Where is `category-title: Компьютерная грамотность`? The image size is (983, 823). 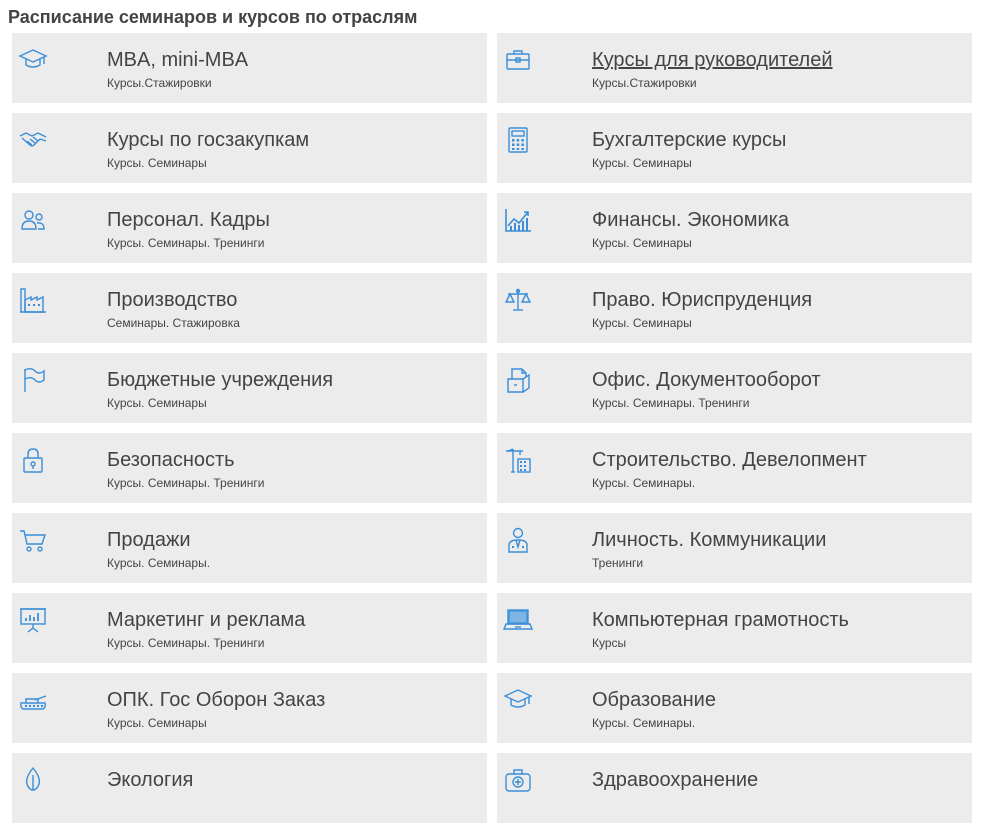
category-title: Компьютерная грамотность is located at coordinates (720, 620).